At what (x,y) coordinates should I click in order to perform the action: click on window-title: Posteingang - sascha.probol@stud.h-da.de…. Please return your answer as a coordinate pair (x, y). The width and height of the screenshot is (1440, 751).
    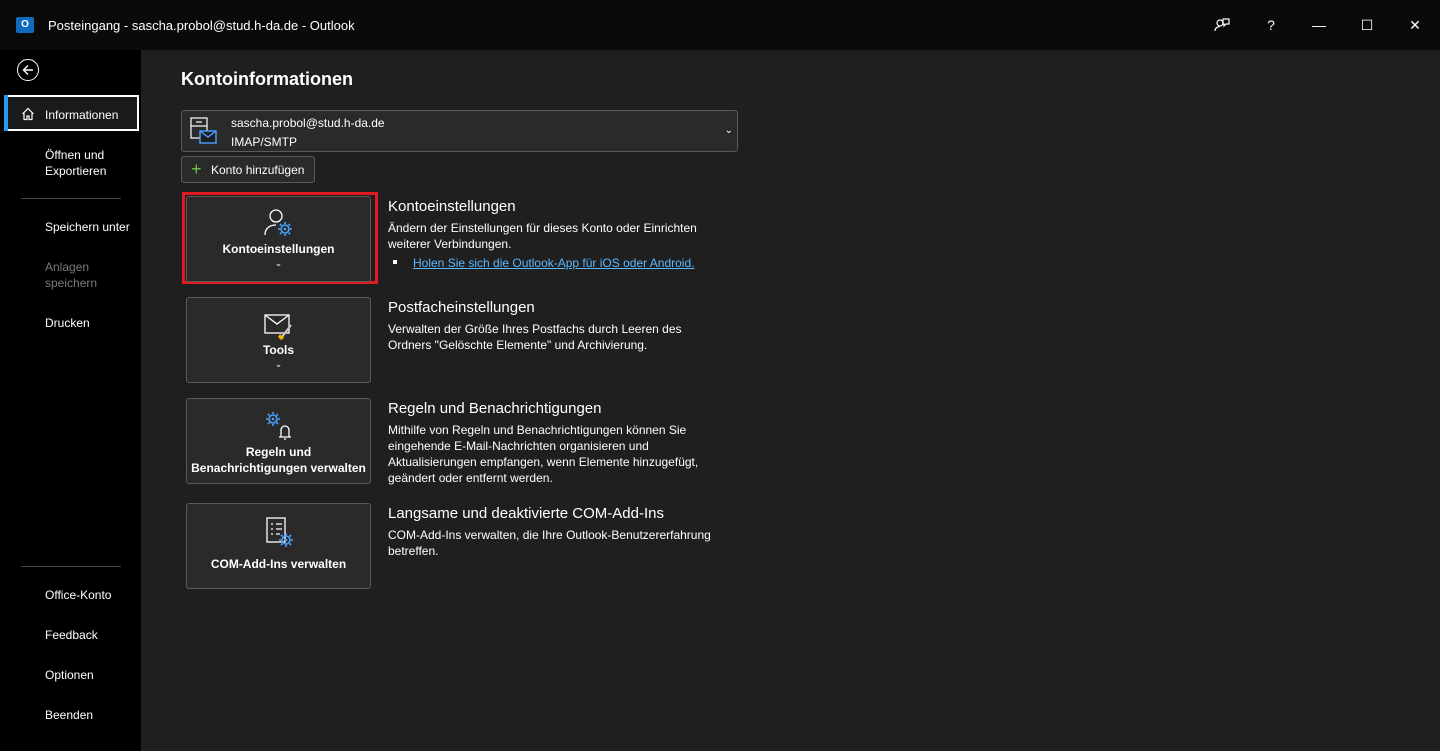
    Looking at the image, I should click on (201, 25).